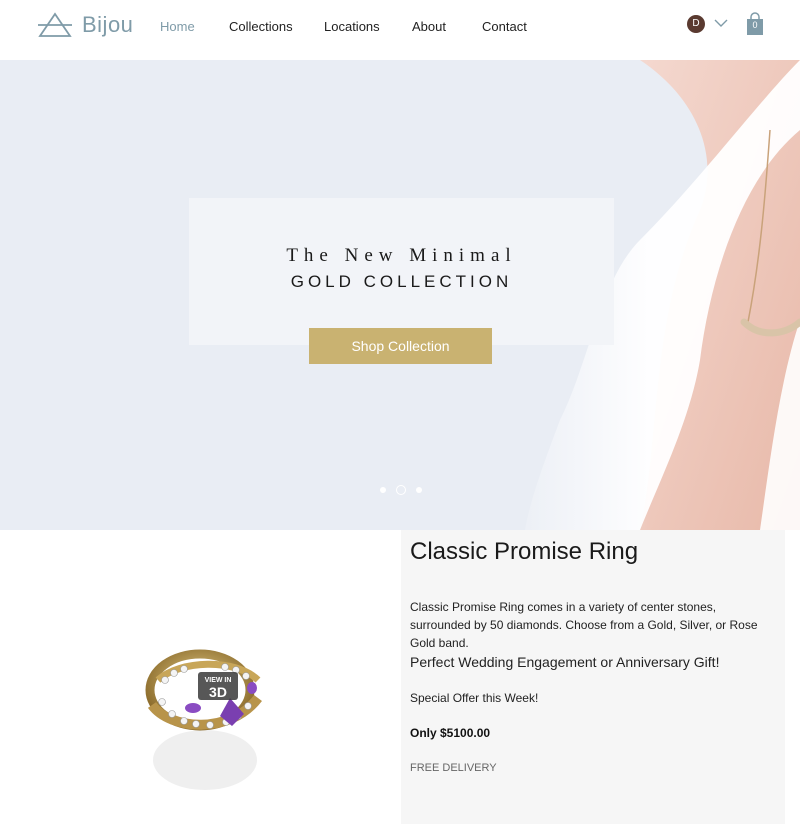 This screenshot has width=800, height=829. I want to click on logo: Bijou, so click(85, 25).